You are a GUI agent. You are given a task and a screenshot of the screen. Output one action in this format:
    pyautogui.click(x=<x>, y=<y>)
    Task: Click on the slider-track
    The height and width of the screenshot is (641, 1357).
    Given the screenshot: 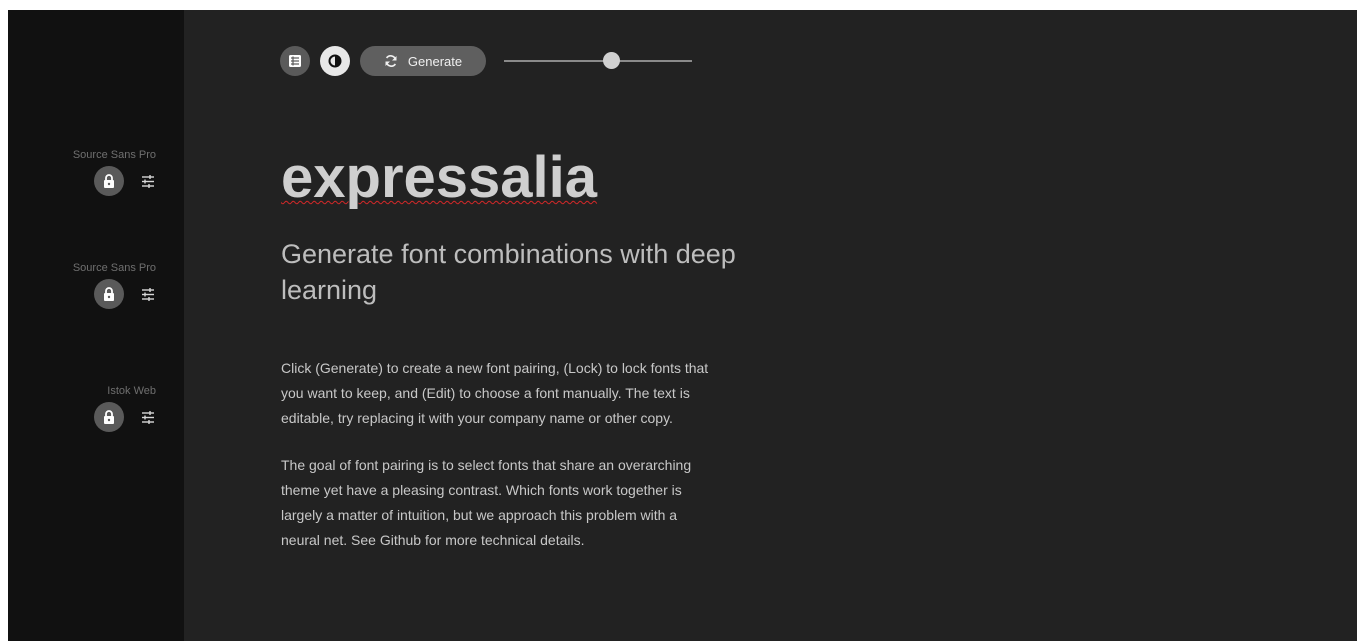 What is the action you would take?
    pyautogui.click(x=598, y=61)
    